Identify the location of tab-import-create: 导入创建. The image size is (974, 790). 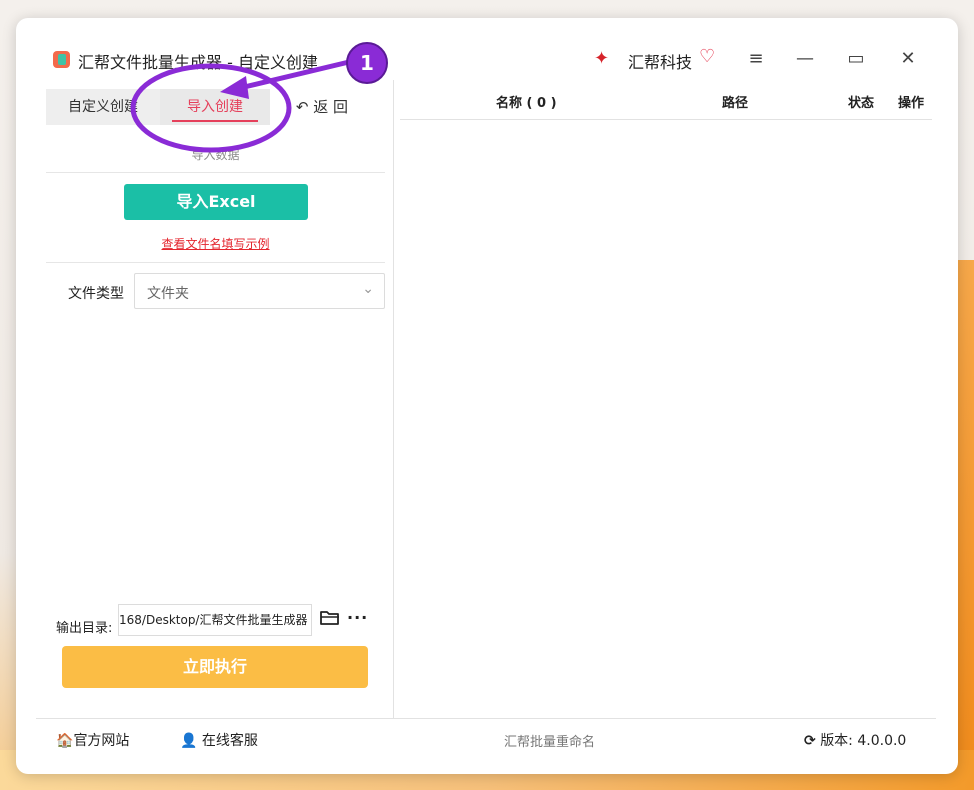
(215, 107).